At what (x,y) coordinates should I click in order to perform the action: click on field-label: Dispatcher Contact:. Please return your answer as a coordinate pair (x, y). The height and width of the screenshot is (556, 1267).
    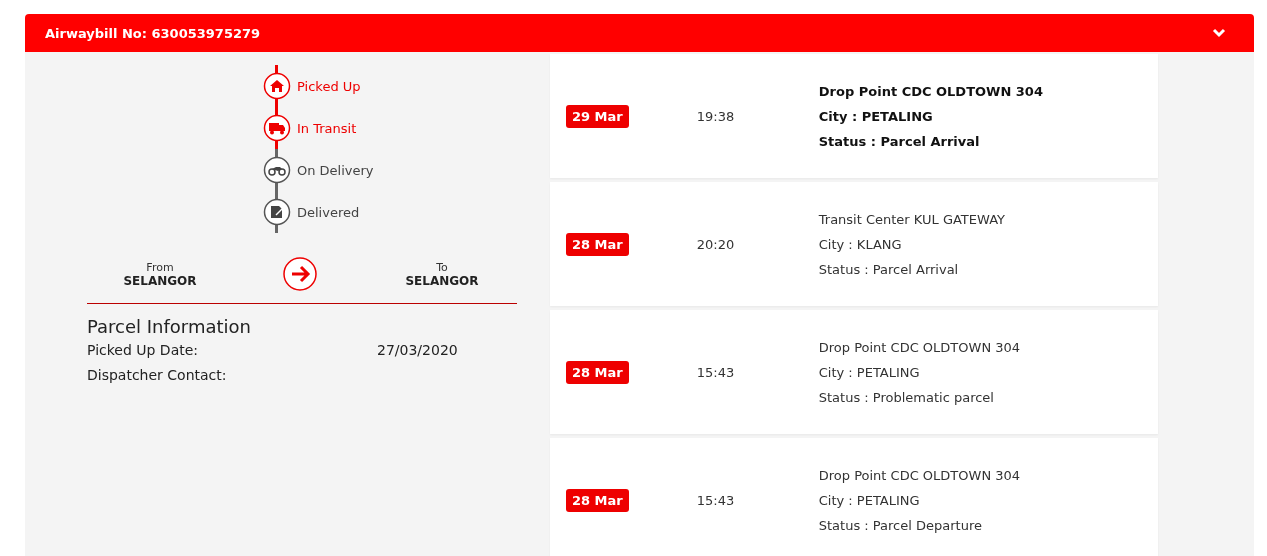
    Looking at the image, I should click on (157, 374).